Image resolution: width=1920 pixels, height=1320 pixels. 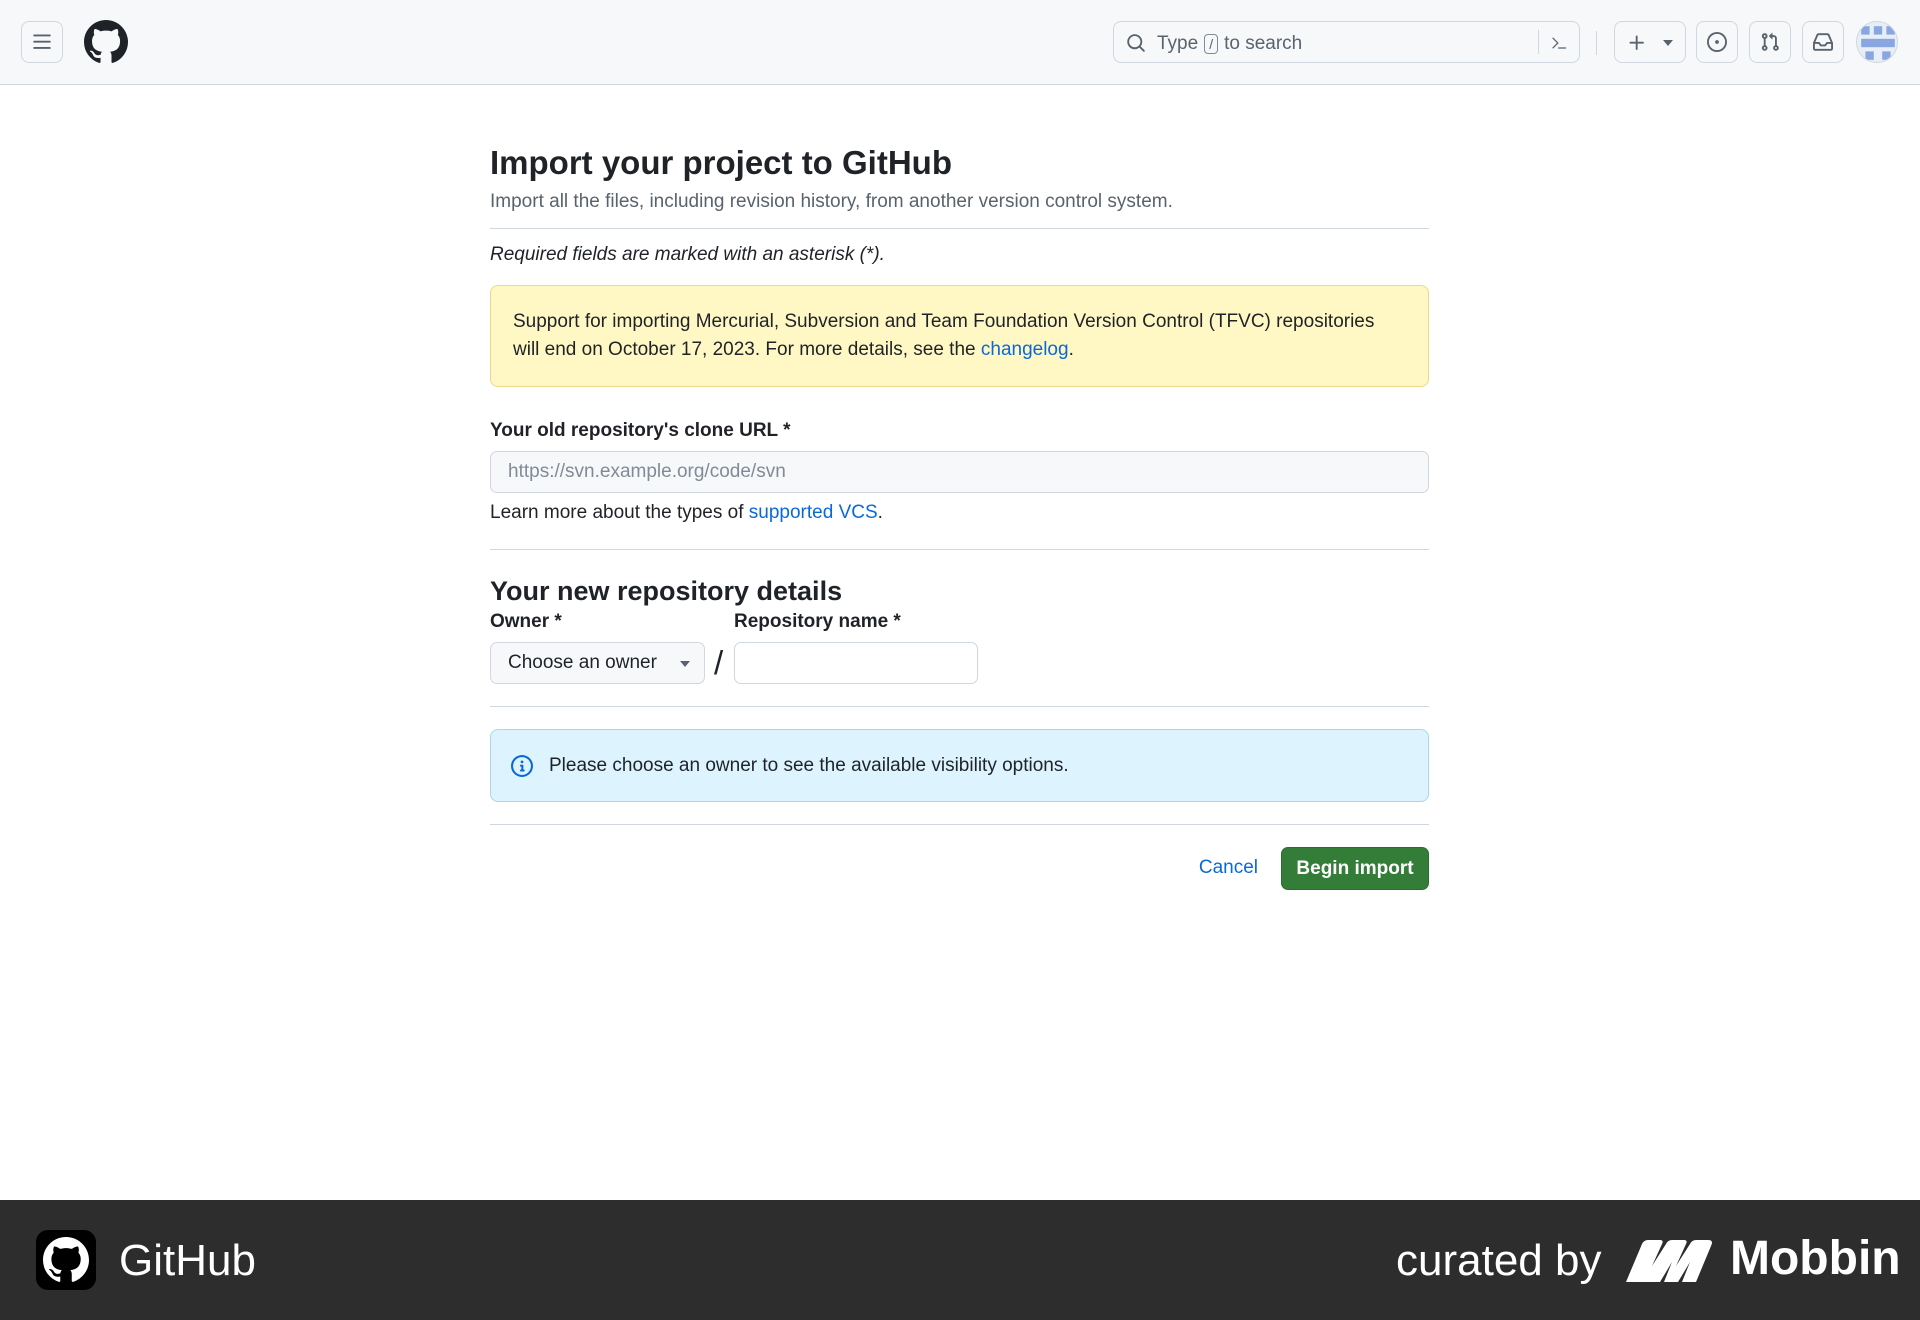 I want to click on footer-banner: GitHub curated by Mobbin, so click(x=960, y=1260).